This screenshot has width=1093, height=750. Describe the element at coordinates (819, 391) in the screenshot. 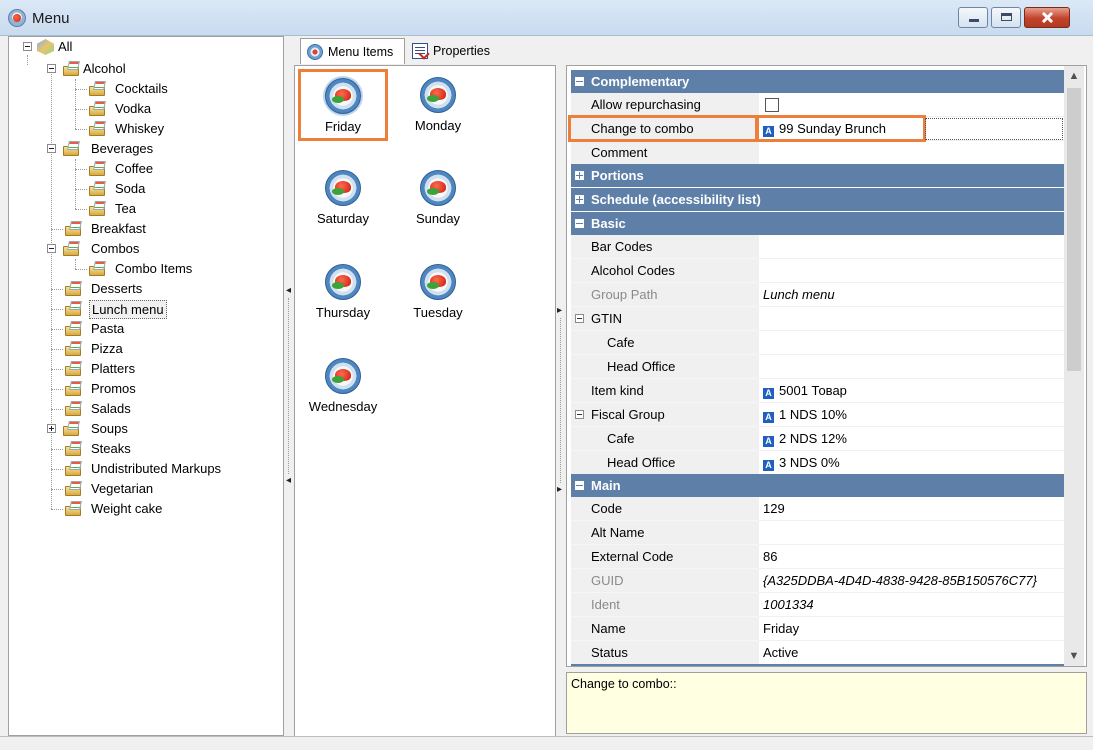

I see `property-item-kind: Item kind A 5001 Товар` at that location.